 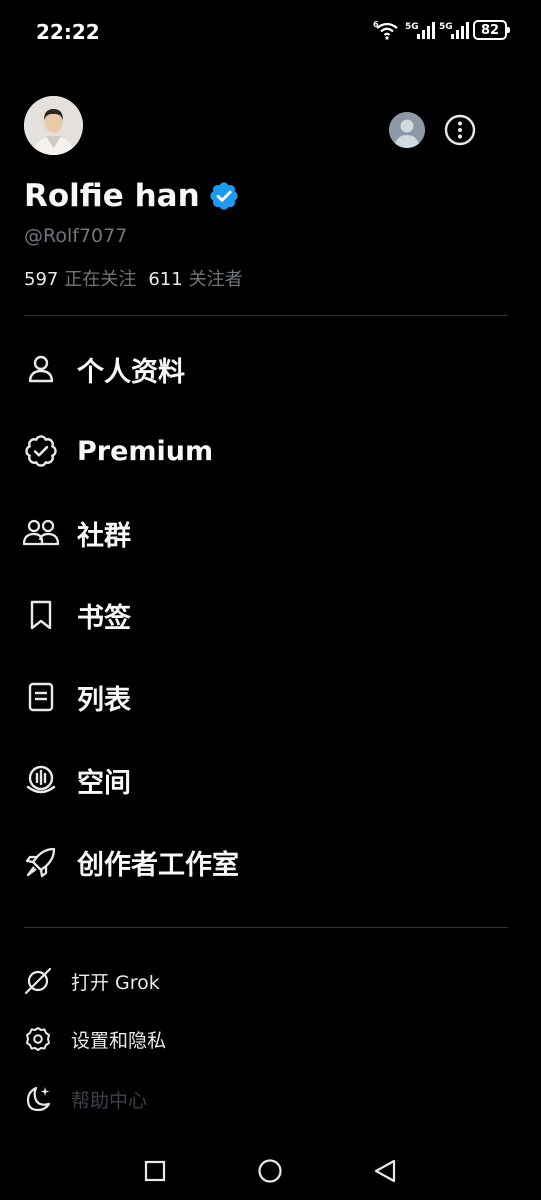 I want to click on circle-icon, so click(x=270, y=1171).